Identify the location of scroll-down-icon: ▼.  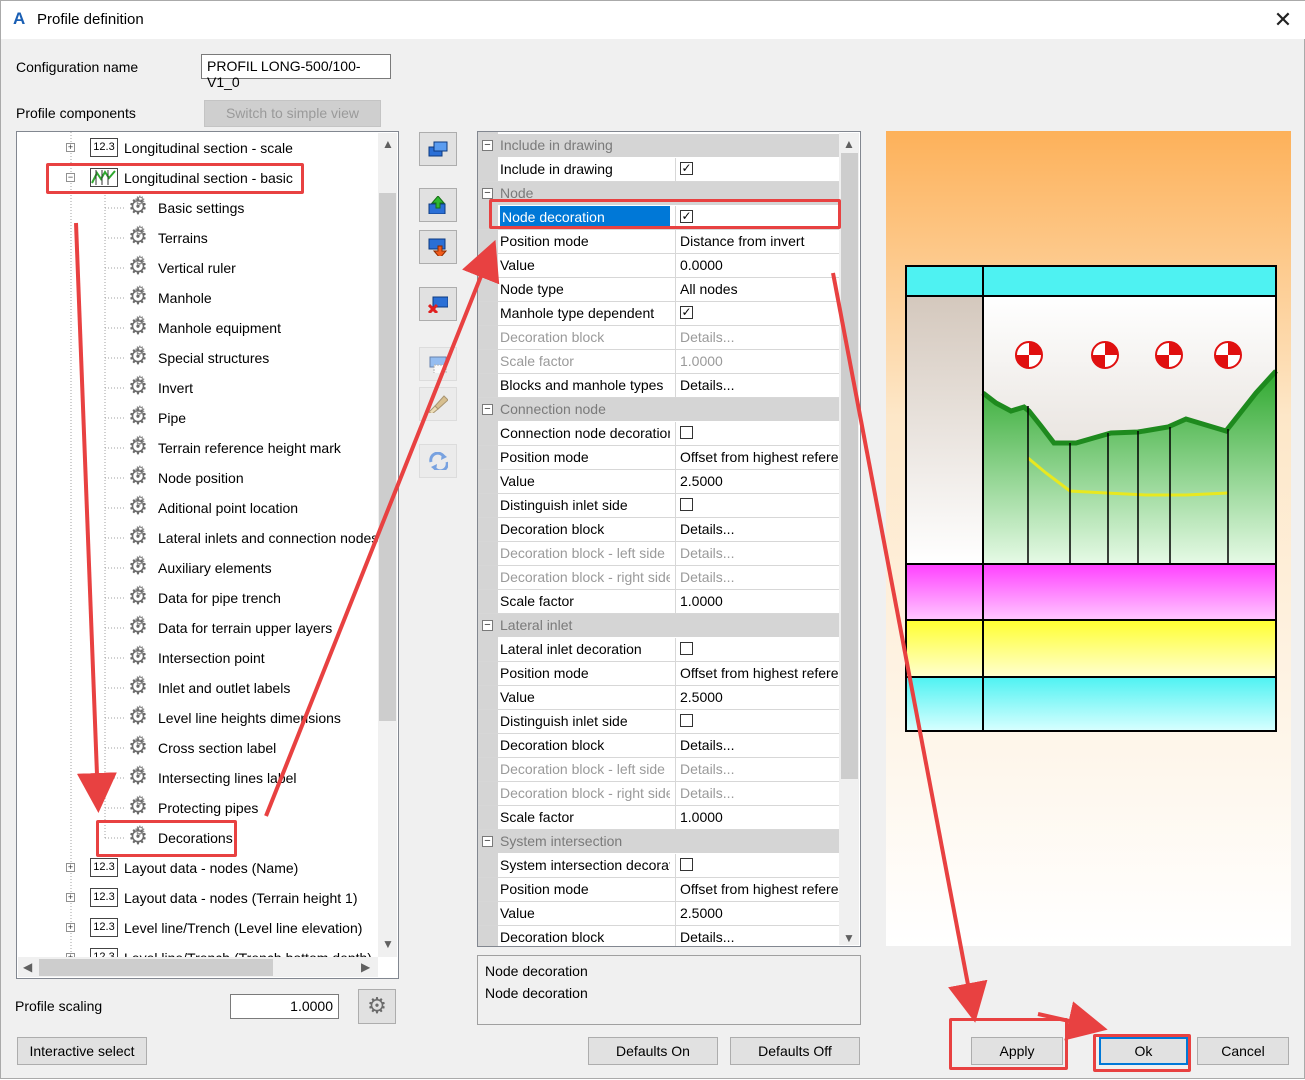
(388, 944).